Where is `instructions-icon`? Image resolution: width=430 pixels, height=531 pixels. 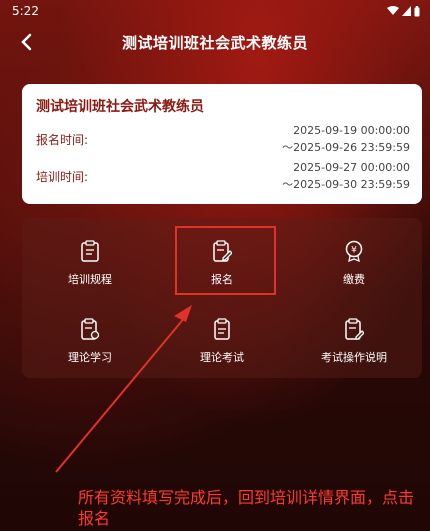 instructions-icon is located at coordinates (354, 329).